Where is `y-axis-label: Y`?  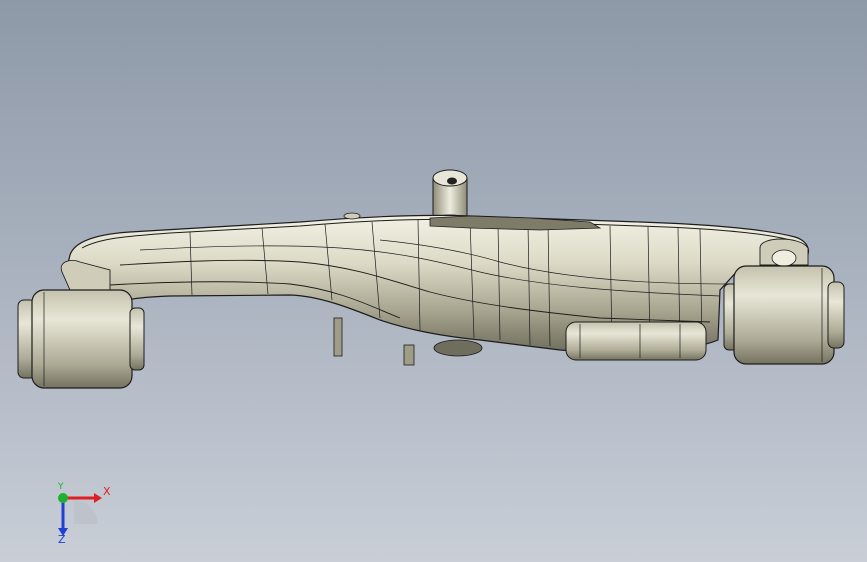 y-axis-label: Y is located at coordinates (61, 487).